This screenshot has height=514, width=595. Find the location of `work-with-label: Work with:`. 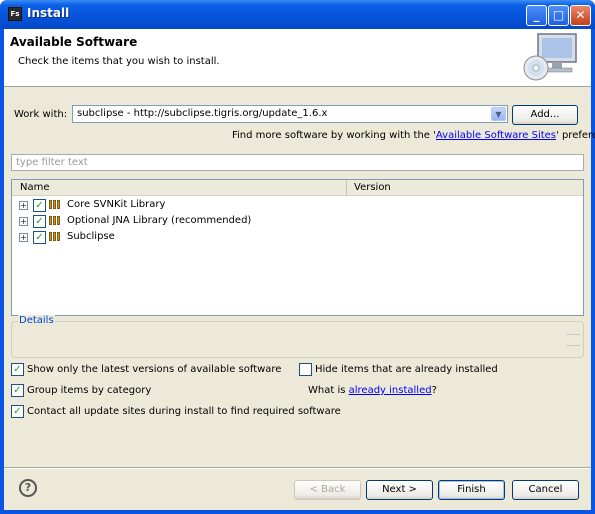

work-with-label: Work with: is located at coordinates (41, 114).